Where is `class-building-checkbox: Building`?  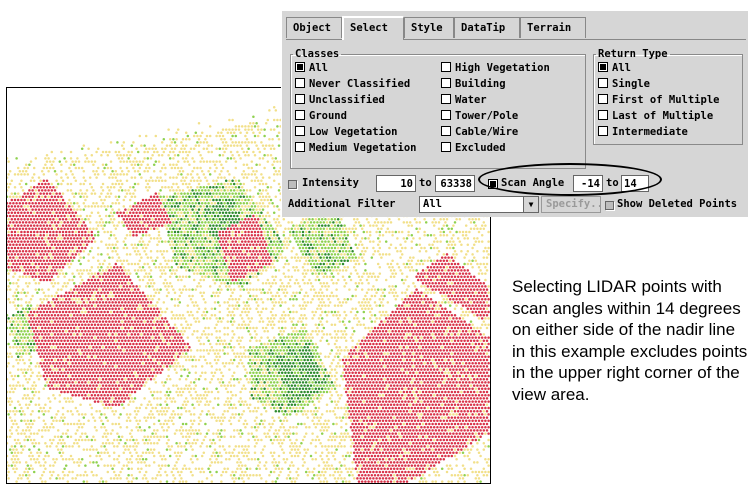 class-building-checkbox: Building is located at coordinates (473, 84).